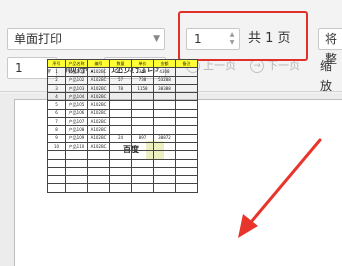 This screenshot has width=342, height=266. I want to click on arrow-shaft, so click(283, 184).